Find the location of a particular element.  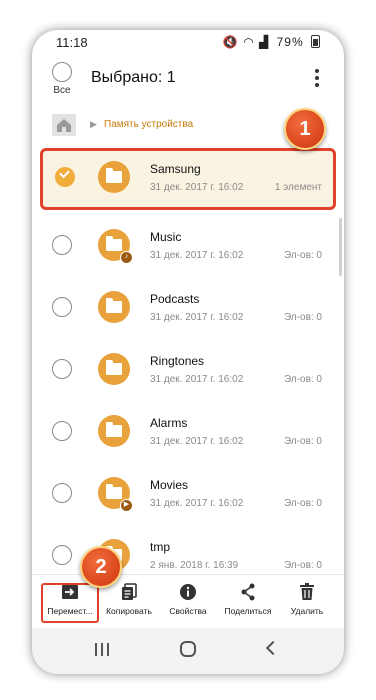

list-item: Samsung 31 дек. 2017 г. 16:02 1 элемент is located at coordinates (188, 179).